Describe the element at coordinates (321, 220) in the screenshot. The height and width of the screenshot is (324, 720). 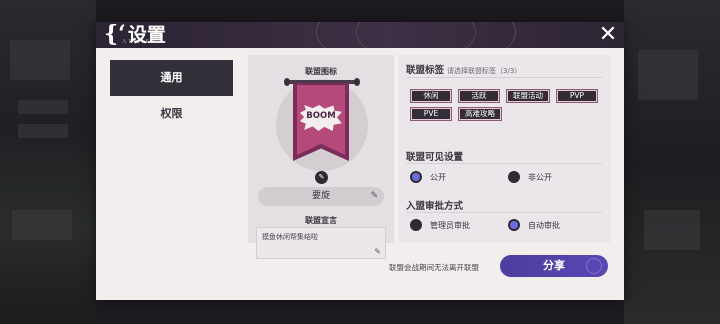
I see `declaration-title: 联盟宣言` at that location.